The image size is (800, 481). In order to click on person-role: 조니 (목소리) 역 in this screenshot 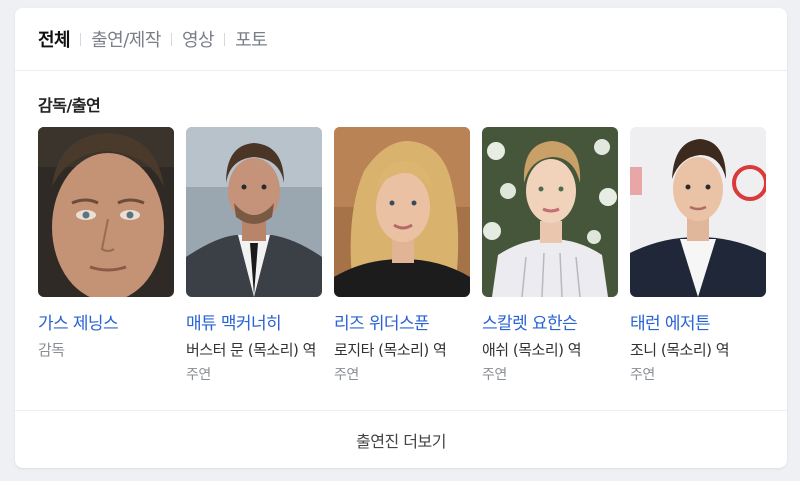, I will do `click(680, 350)`.